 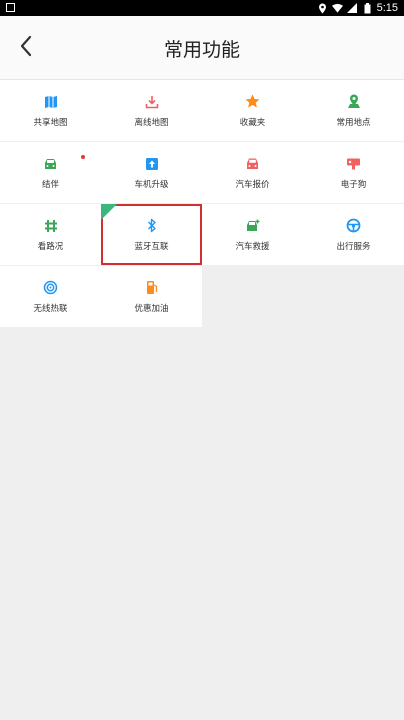 What do you see at coordinates (152, 102) in the screenshot?
I see `download-icon` at bounding box center [152, 102].